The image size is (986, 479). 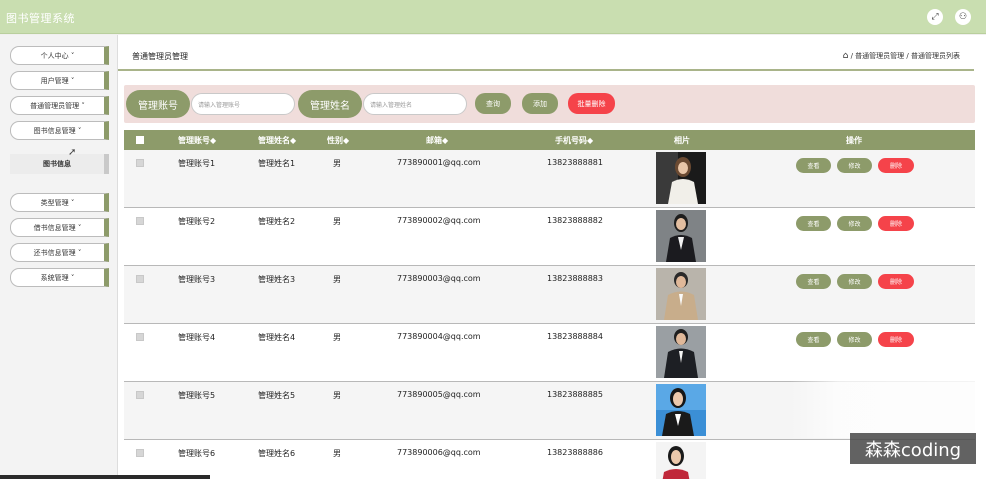 I want to click on app-title: 图书管理系统, so click(x=40, y=18).